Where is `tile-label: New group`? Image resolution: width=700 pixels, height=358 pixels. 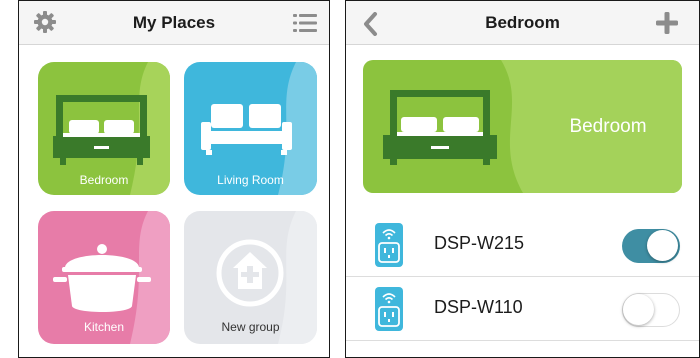 tile-label: New group is located at coordinates (250, 327).